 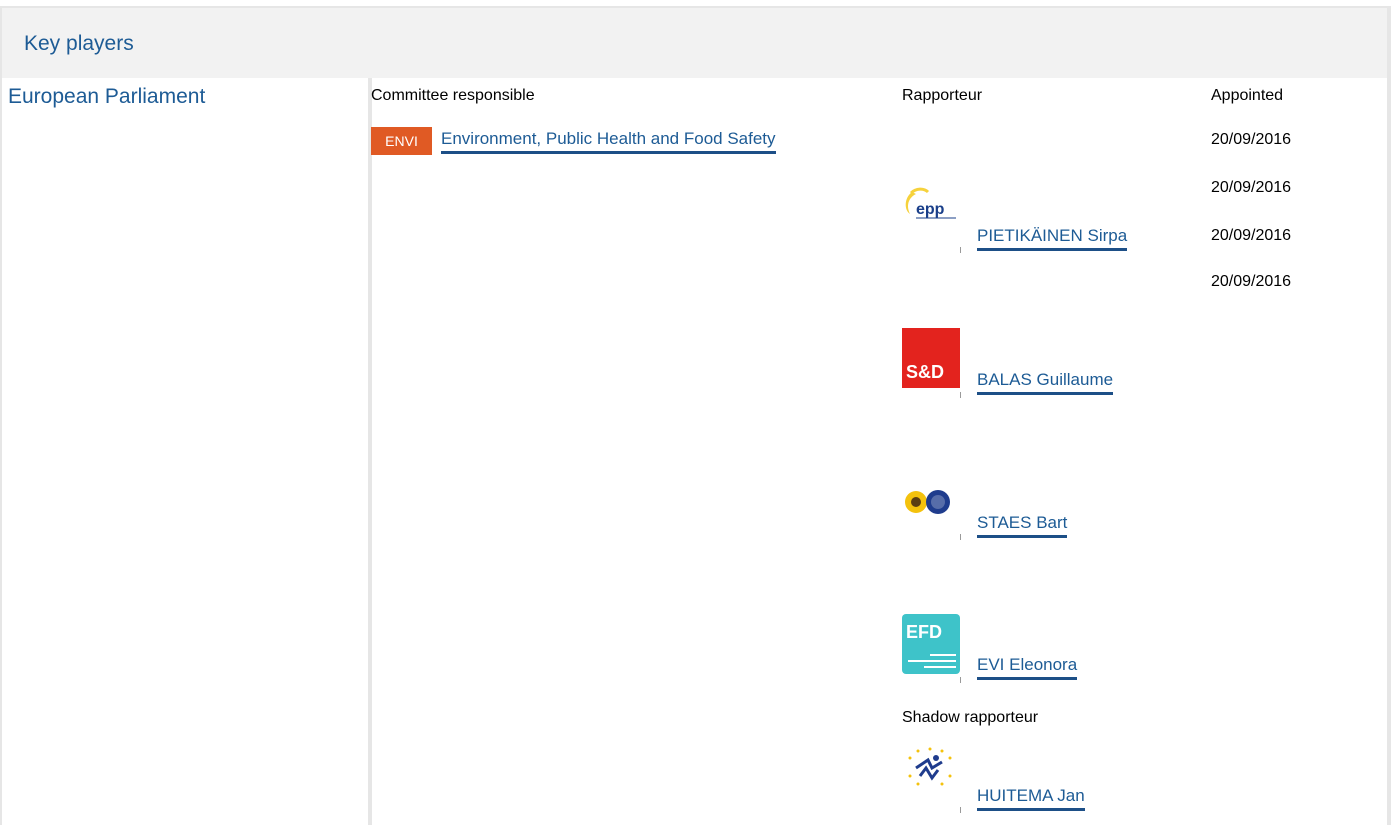 I want to click on epp-logo-icon: epp, so click(x=931, y=214).